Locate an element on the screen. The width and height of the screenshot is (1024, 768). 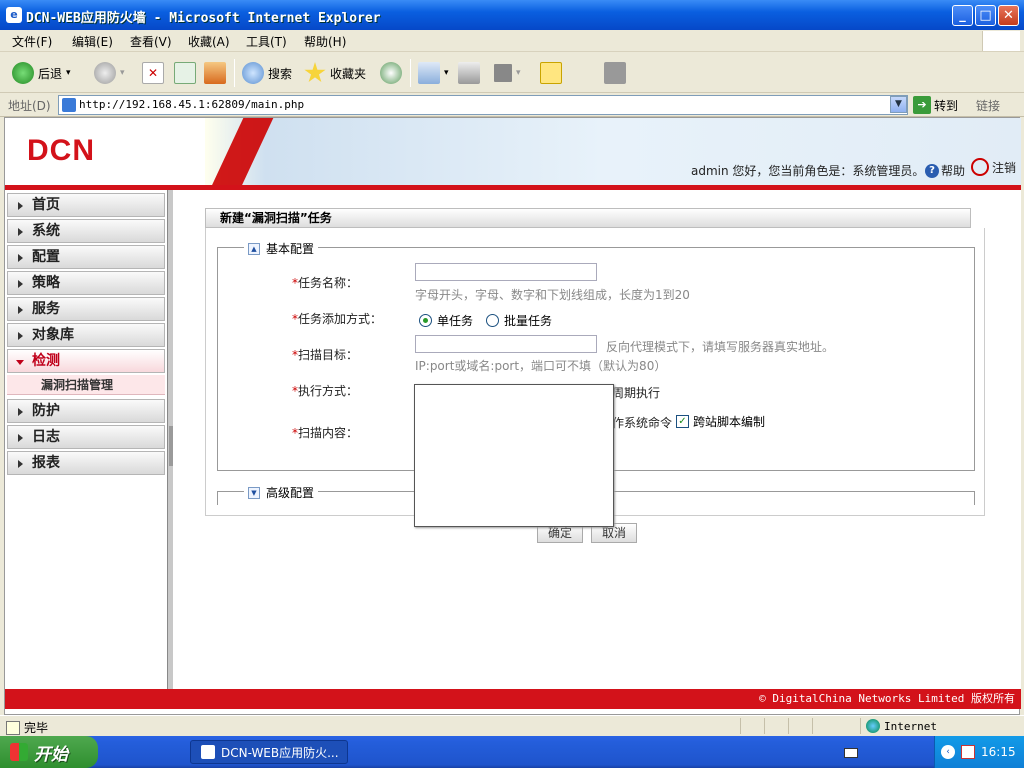
sidebar-item-objects: 对象库 is located at coordinates (86, 335).